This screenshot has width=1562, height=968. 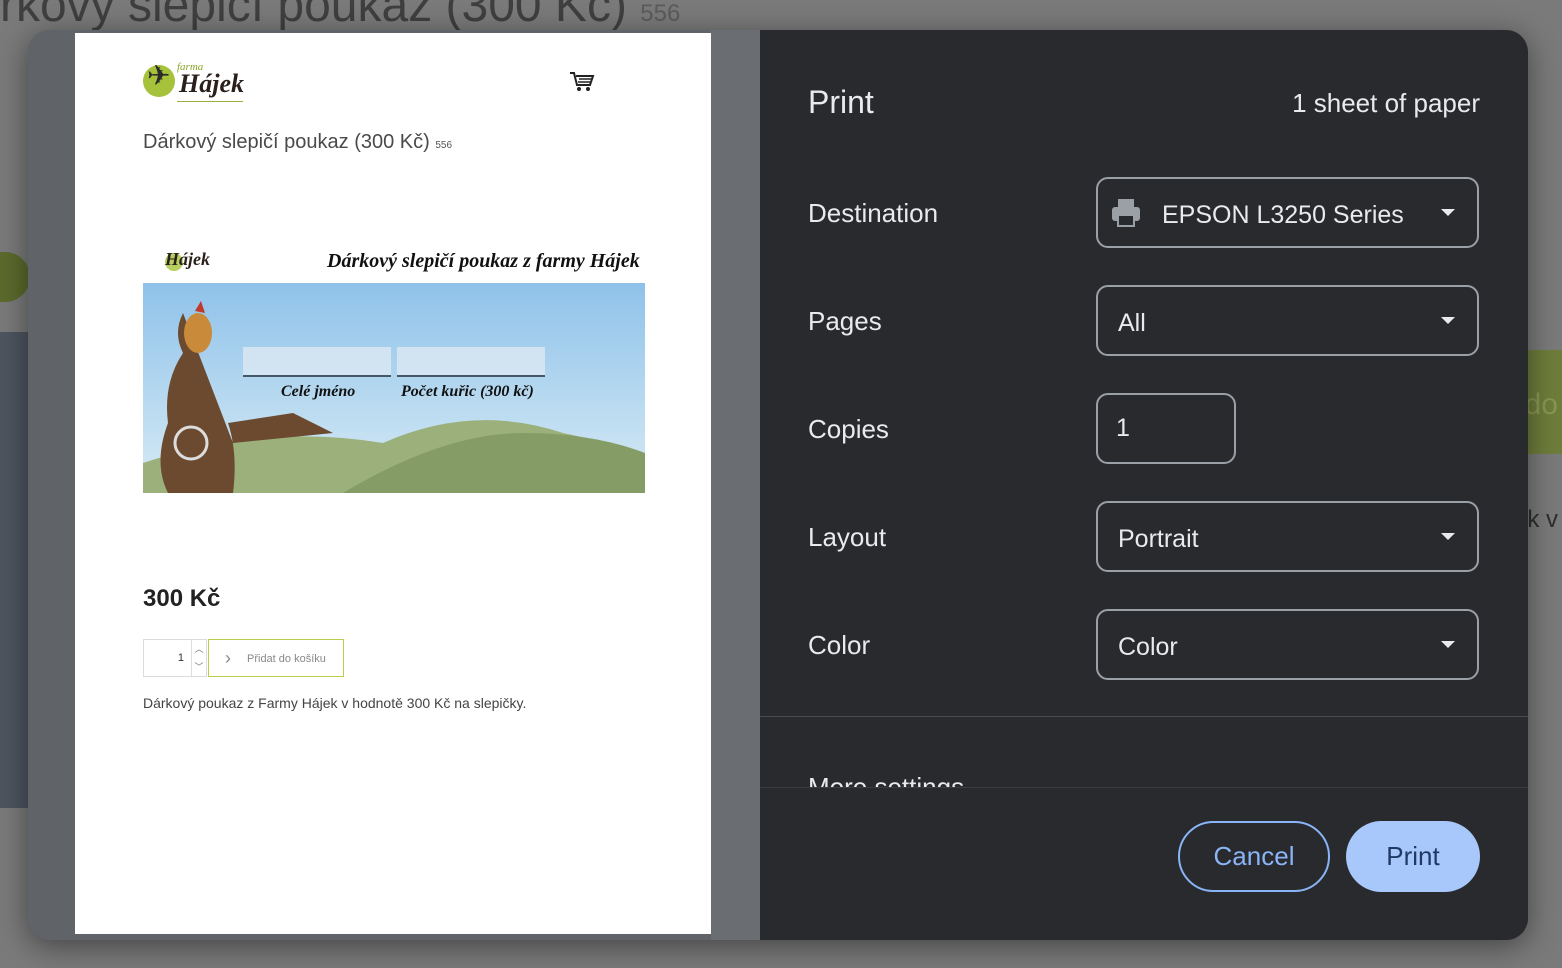 What do you see at coordinates (182, 598) in the screenshot?
I see `product-price: 300 Kč` at bounding box center [182, 598].